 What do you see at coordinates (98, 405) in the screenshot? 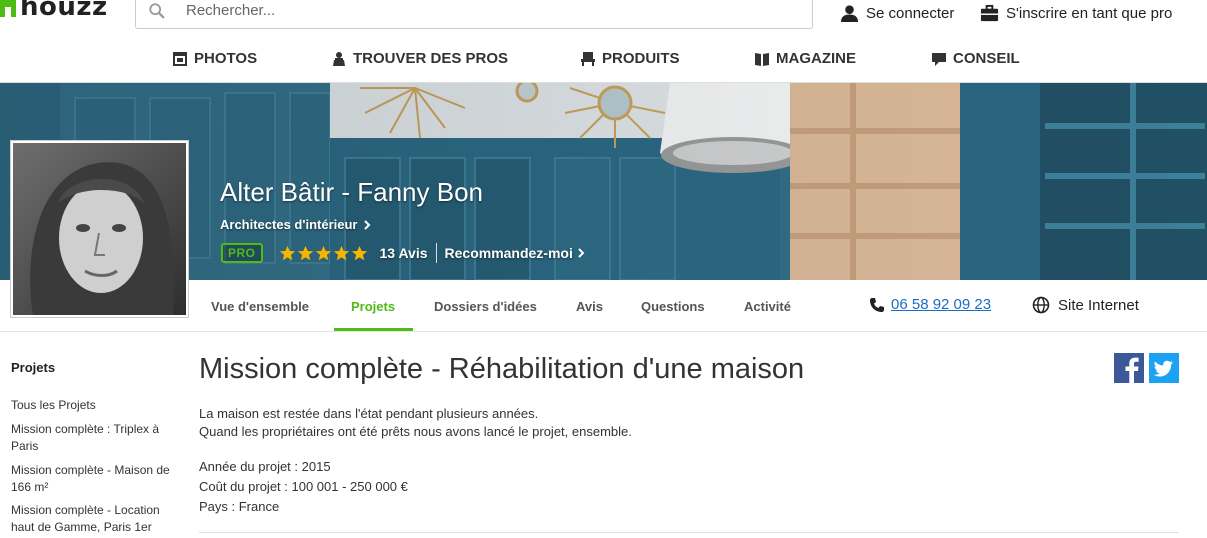
I see `sidebar-item-all-projects: Tous les Projets` at bounding box center [98, 405].